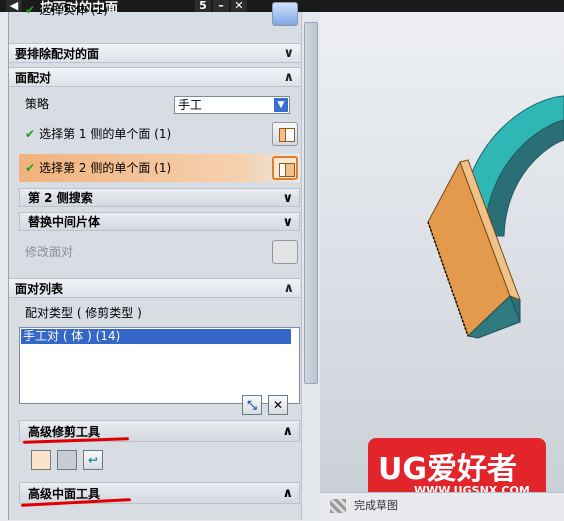 The height and width of the screenshot is (521, 564). Describe the element at coordinates (159, 252) in the screenshot. I see `modify-pair-row: 修改面对` at that location.